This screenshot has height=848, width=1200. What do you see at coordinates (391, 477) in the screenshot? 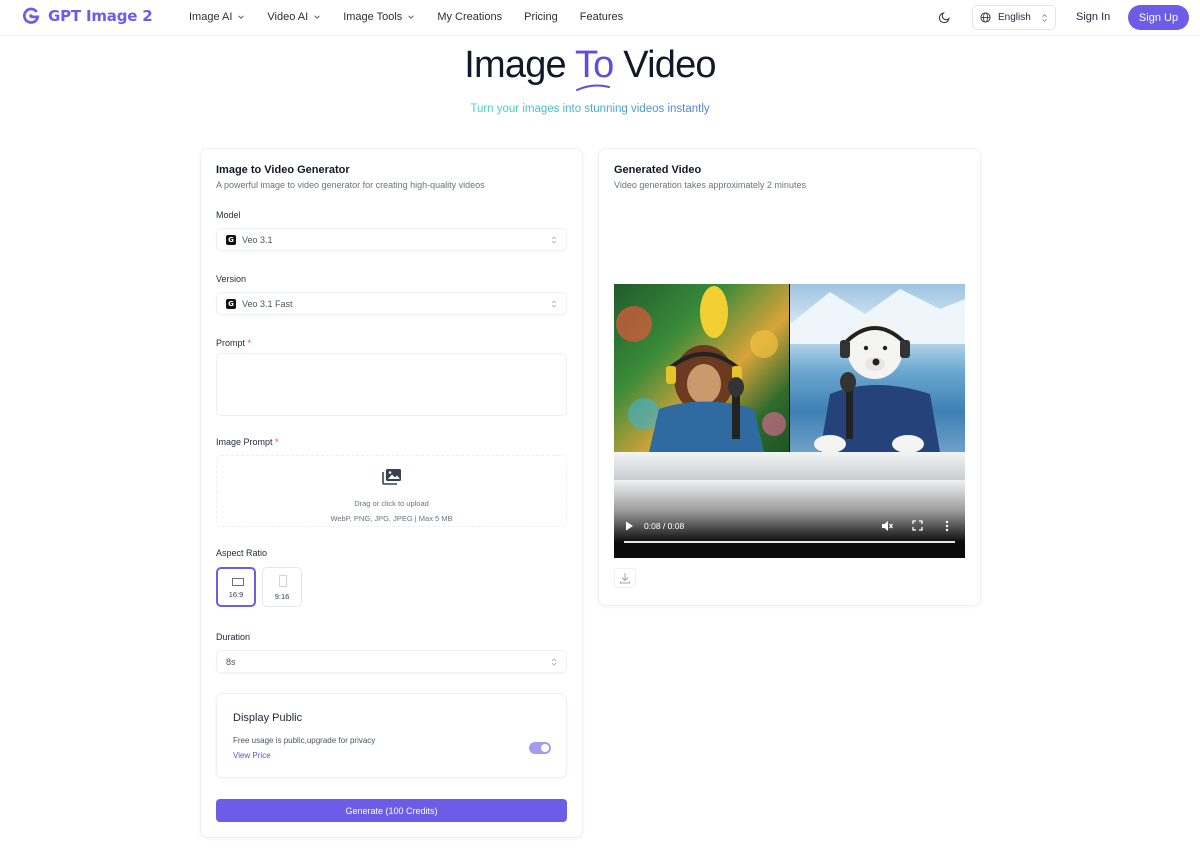
I see `images-icon` at bounding box center [391, 477].